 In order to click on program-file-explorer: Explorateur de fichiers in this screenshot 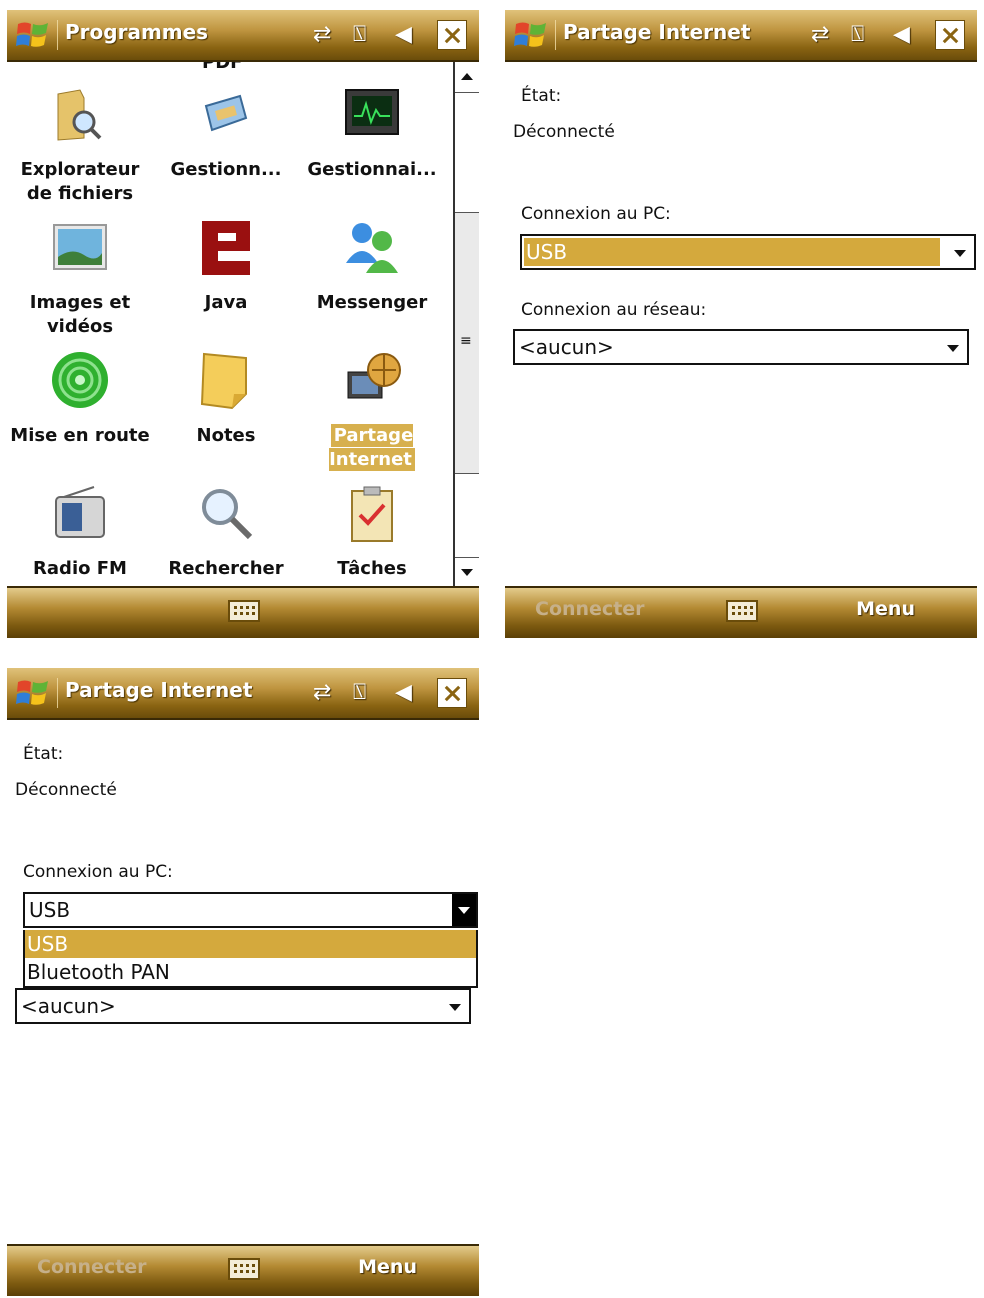, I will do `click(80, 133)`.